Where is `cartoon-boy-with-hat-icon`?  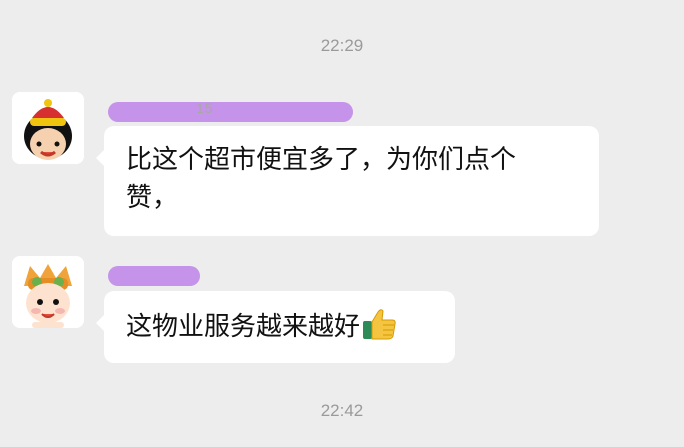
cartoon-boy-with-hat-icon is located at coordinates (48, 128).